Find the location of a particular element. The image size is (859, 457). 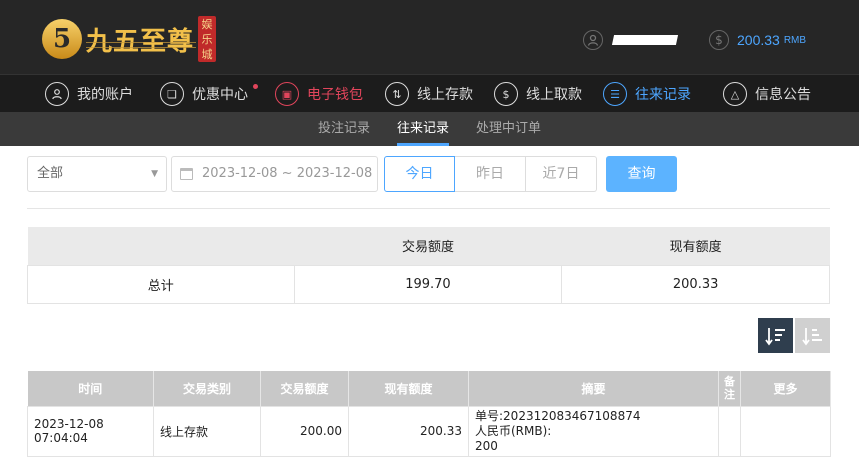

sort-descending-button is located at coordinates (775, 335).